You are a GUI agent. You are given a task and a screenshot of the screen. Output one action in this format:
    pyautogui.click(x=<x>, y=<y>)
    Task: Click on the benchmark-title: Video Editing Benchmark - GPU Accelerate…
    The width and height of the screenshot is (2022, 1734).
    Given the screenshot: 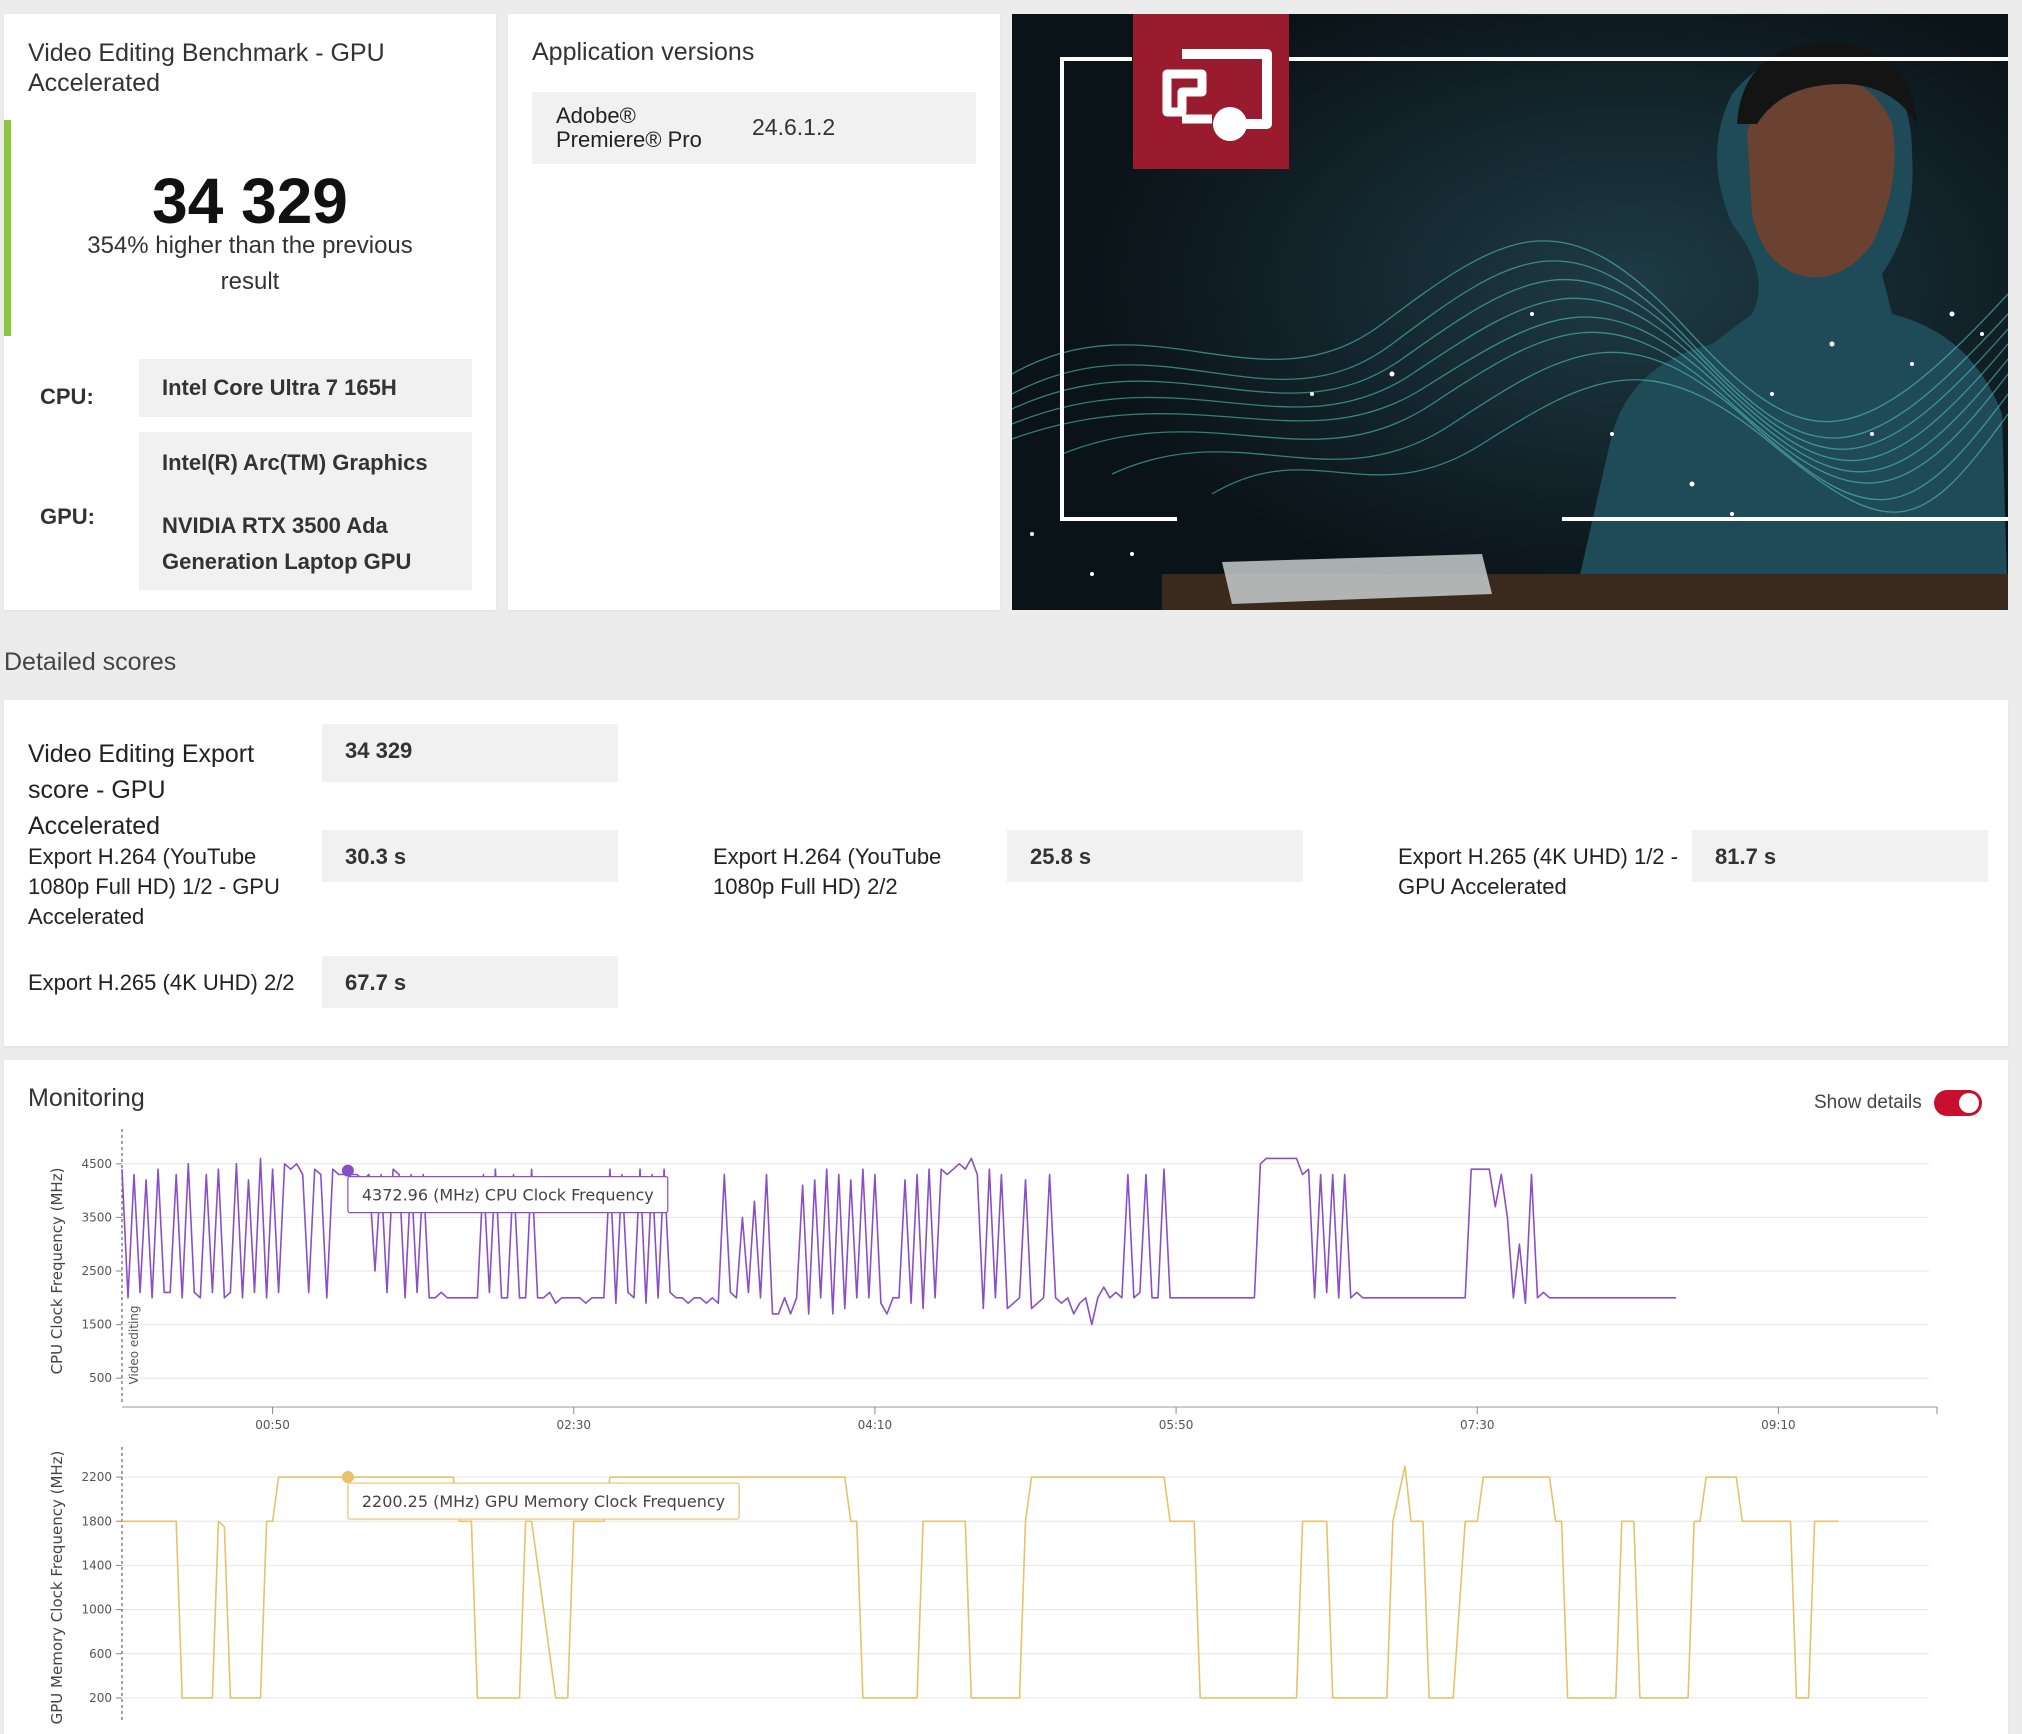 What is the action you would take?
    pyautogui.click(x=206, y=68)
    